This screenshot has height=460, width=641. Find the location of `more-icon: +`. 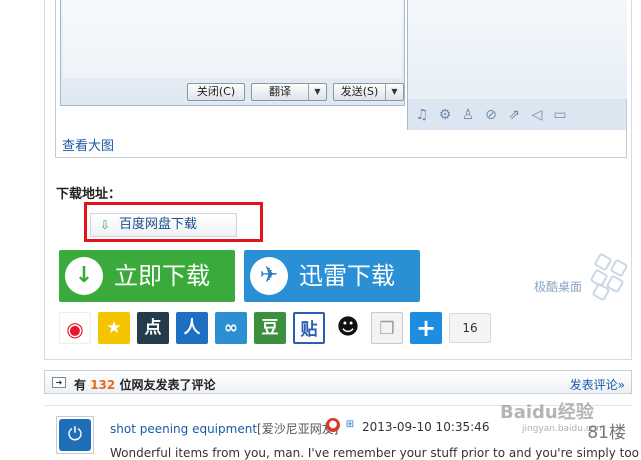

more-icon: + is located at coordinates (426, 328).